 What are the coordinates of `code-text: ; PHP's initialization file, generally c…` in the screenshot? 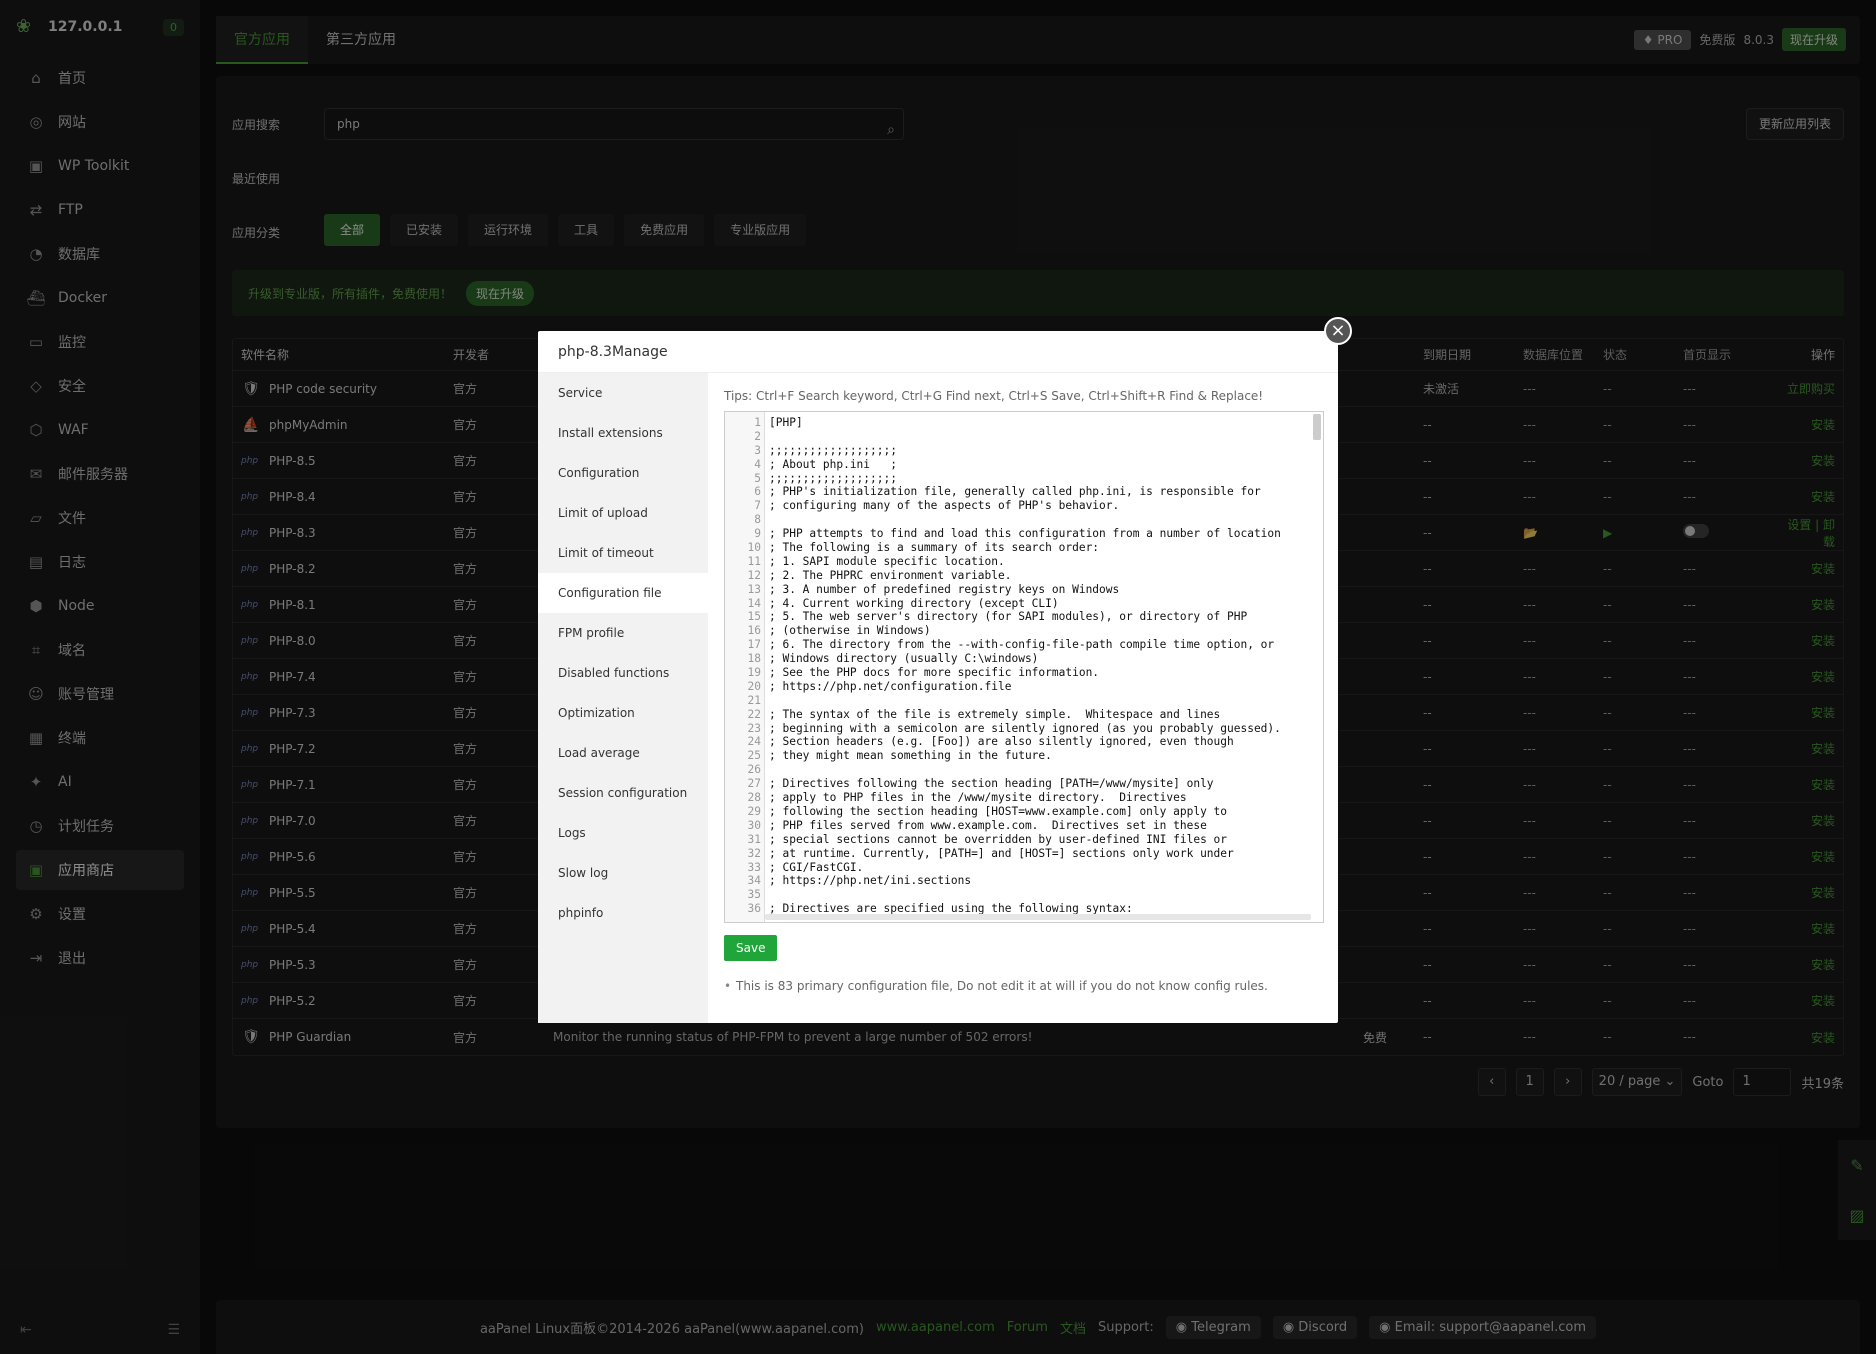 It's located at (1015, 492).